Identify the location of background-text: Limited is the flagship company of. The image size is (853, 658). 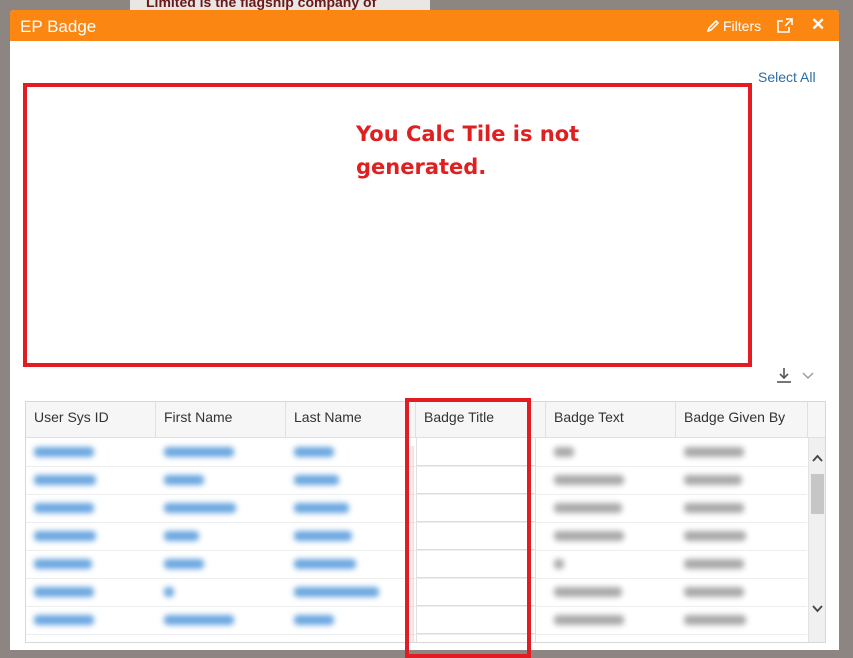
(261, 5).